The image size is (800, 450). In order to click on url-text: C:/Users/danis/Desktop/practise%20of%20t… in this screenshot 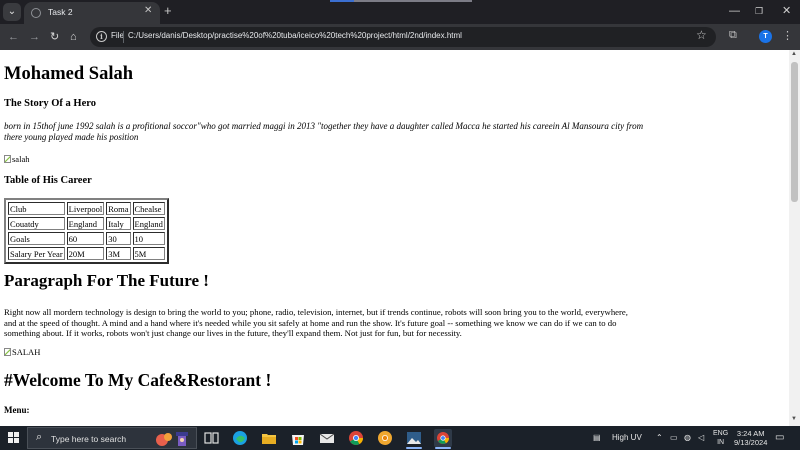, I will do `click(295, 35)`.